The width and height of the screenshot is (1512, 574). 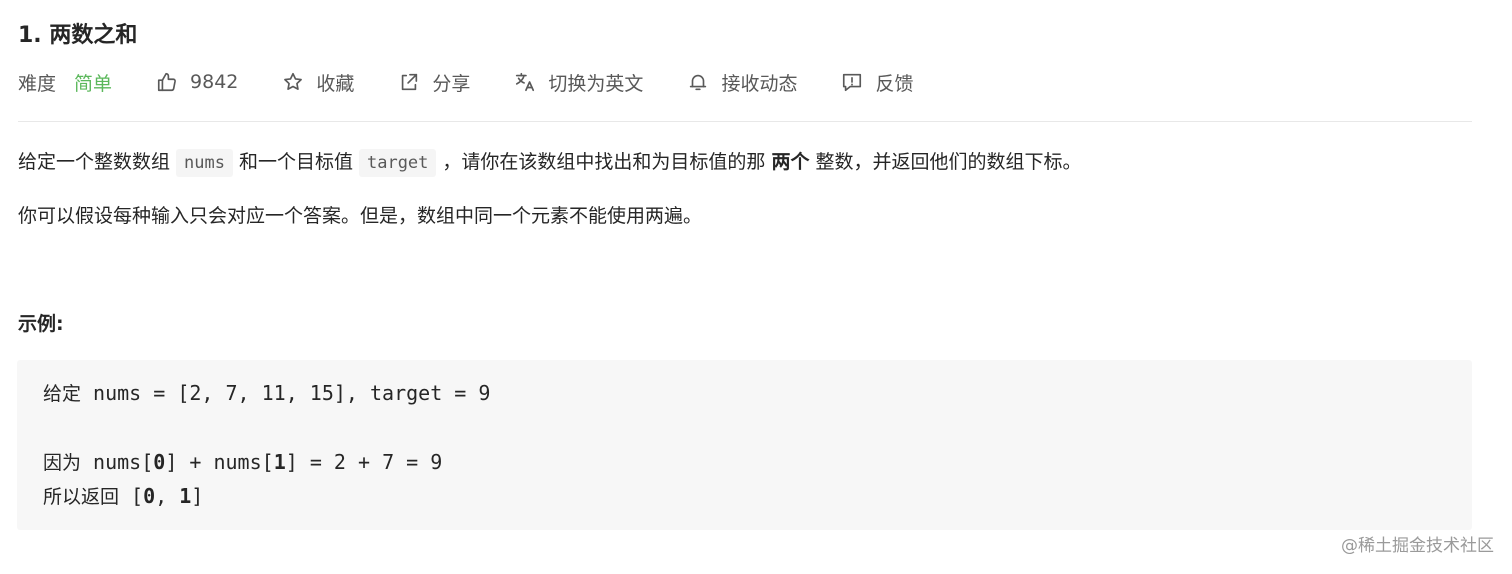 I want to click on code-text: 所以返回, so click(x=81, y=497).